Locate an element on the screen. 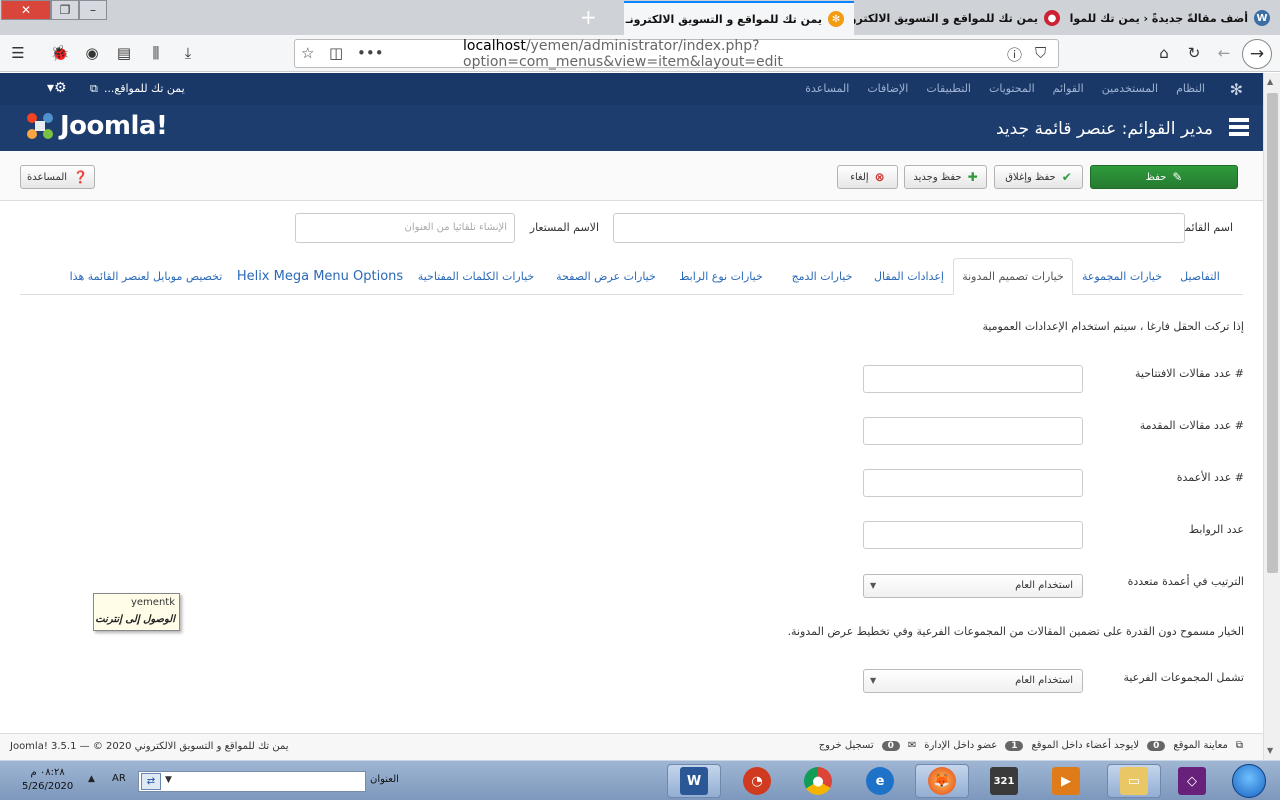 The width and height of the screenshot is (1280, 800). save-button: ✎ حفظ is located at coordinates (1164, 177).